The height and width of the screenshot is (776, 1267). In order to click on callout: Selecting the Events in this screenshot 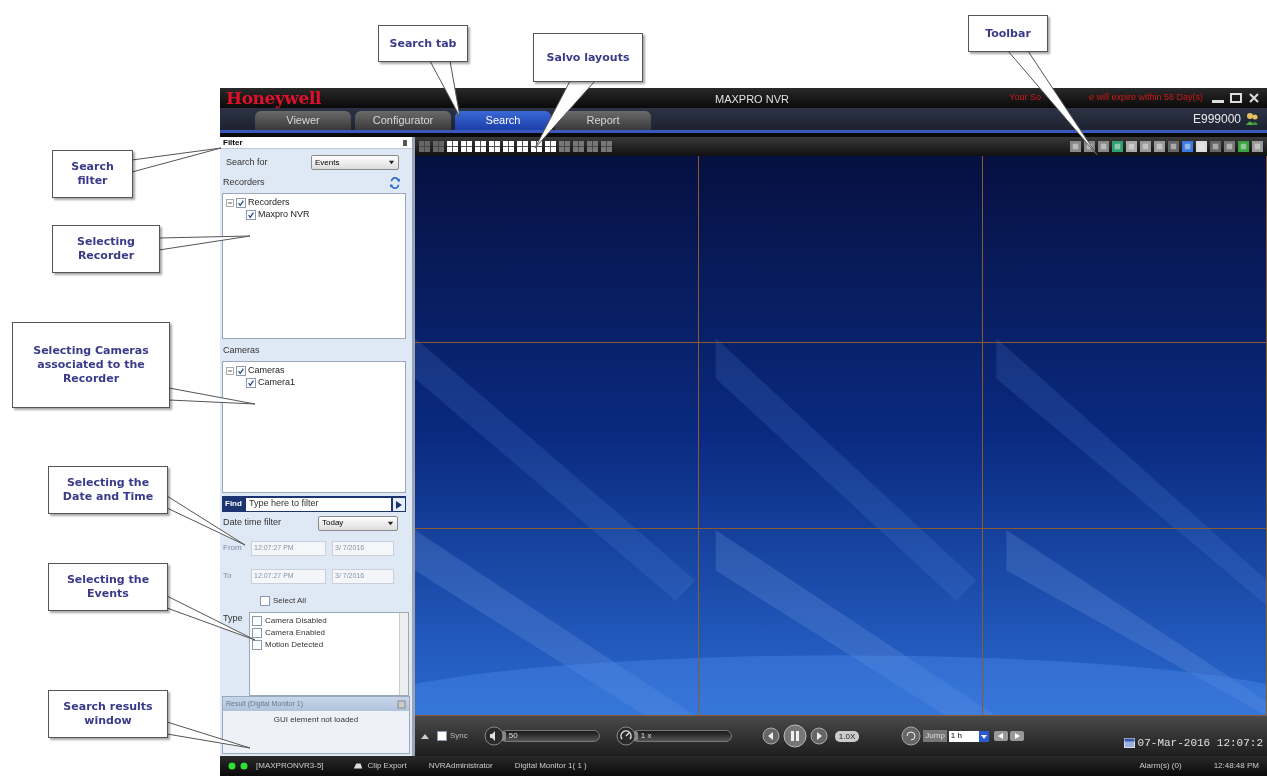, I will do `click(108, 587)`.